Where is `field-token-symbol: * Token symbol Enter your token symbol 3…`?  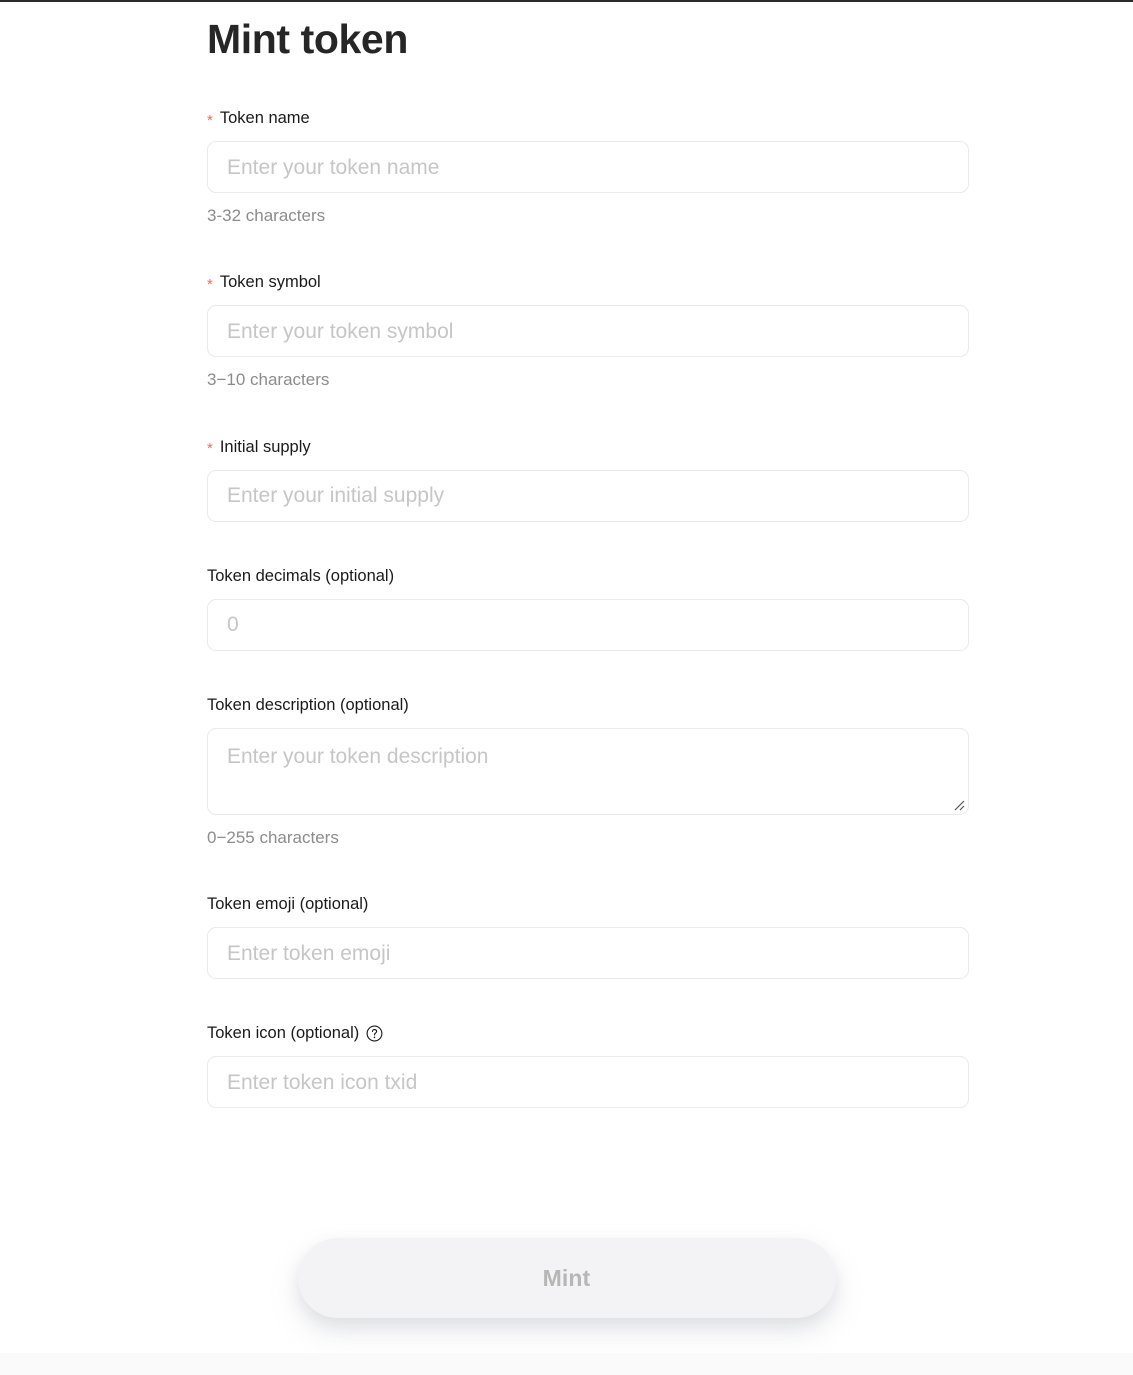 field-token-symbol: * Token symbol Enter your token symbol 3… is located at coordinates (588, 331).